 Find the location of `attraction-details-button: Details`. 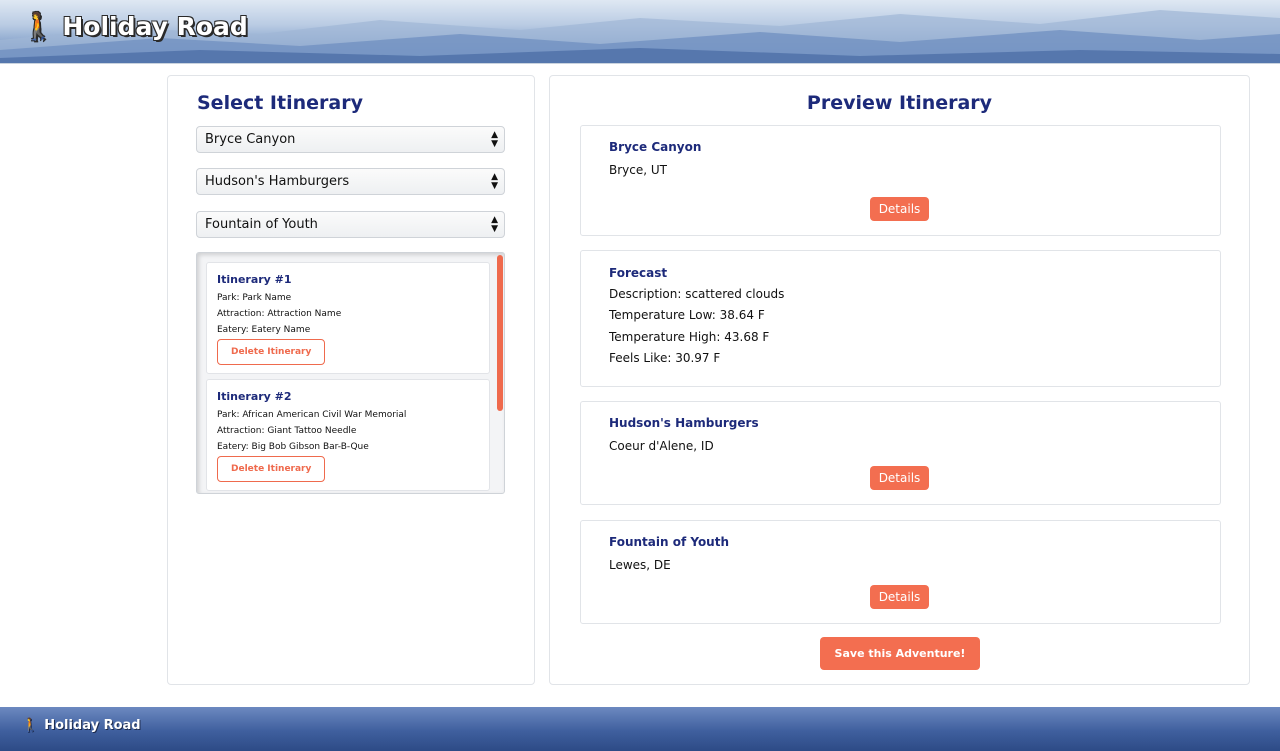

attraction-details-button: Details is located at coordinates (899, 597).